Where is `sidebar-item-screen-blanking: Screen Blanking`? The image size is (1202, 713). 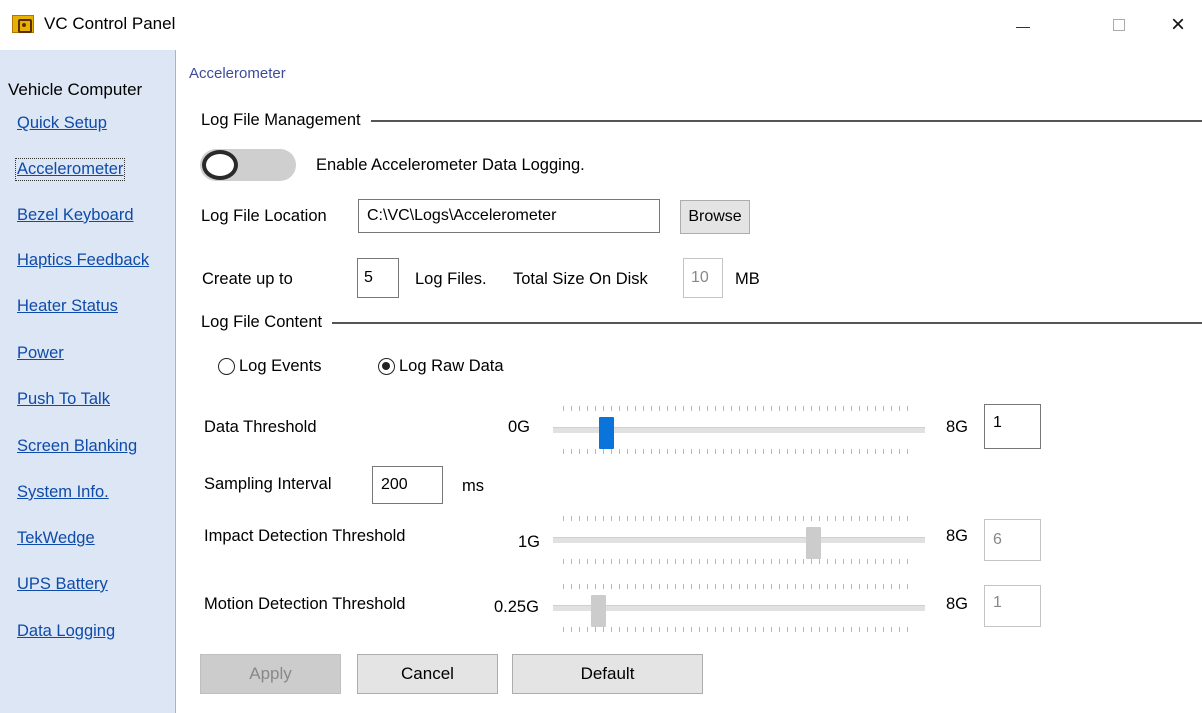
sidebar-item-screen-blanking: Screen Blanking is located at coordinates (77, 446).